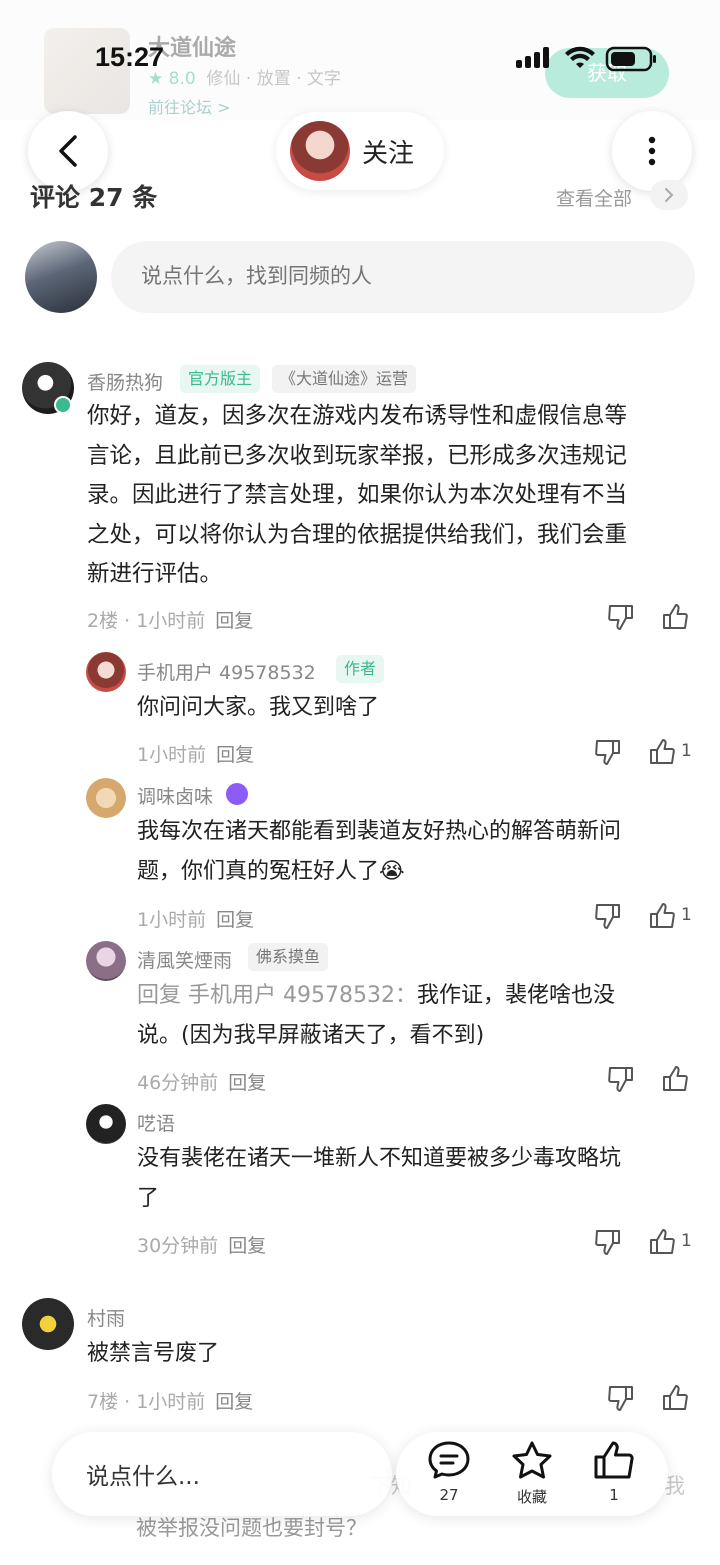 Image resolution: width=720 pixels, height=1565 pixels. What do you see at coordinates (357, 455) in the screenshot?
I see `comment-line: 言论，且此前已多次收到玩家举报，已形成多次违规记` at bounding box center [357, 455].